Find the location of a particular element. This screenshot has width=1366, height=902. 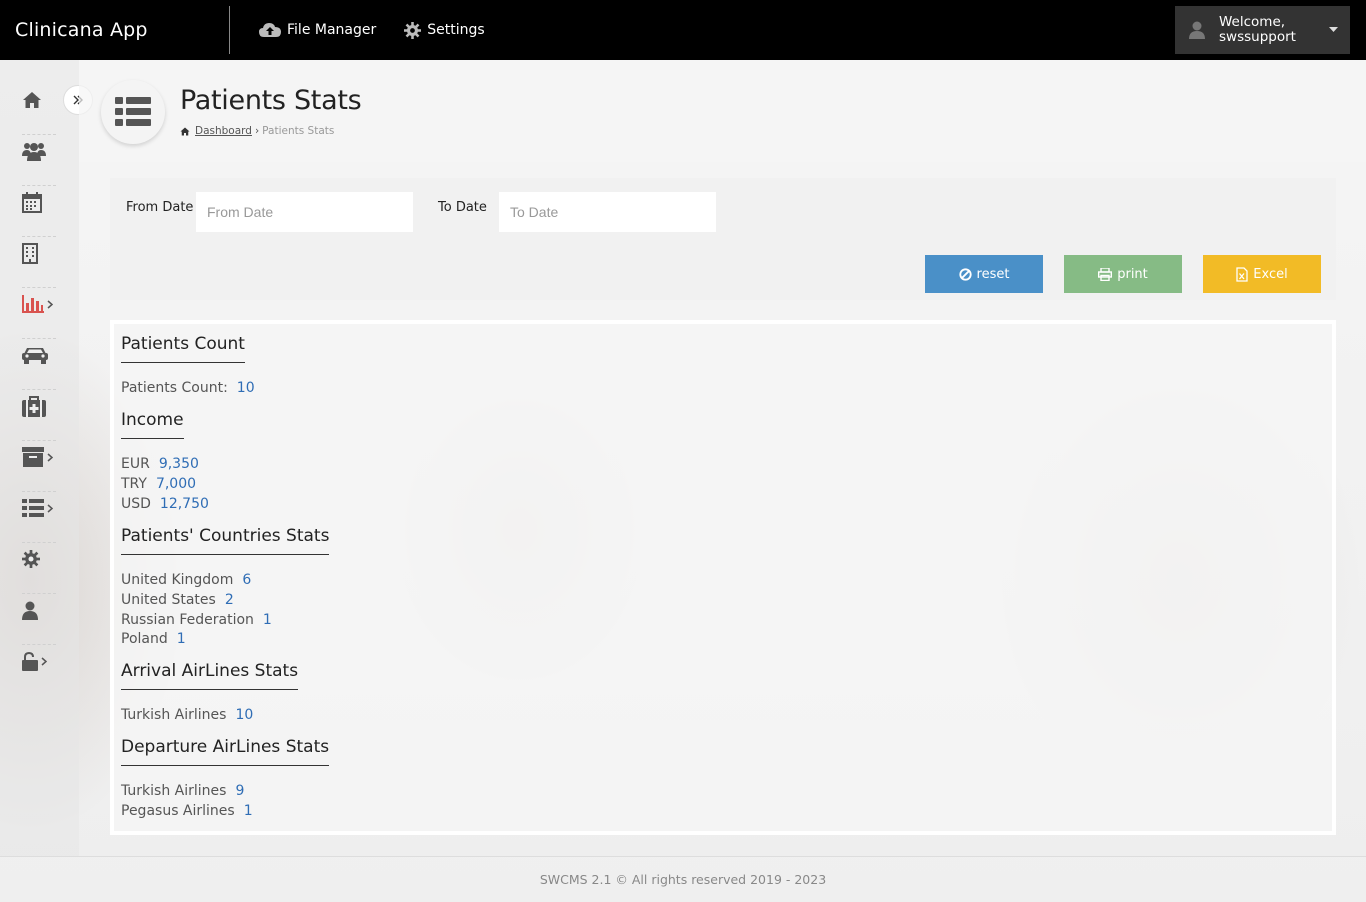

income-row: USD 12,750 is located at coordinates (165, 504).